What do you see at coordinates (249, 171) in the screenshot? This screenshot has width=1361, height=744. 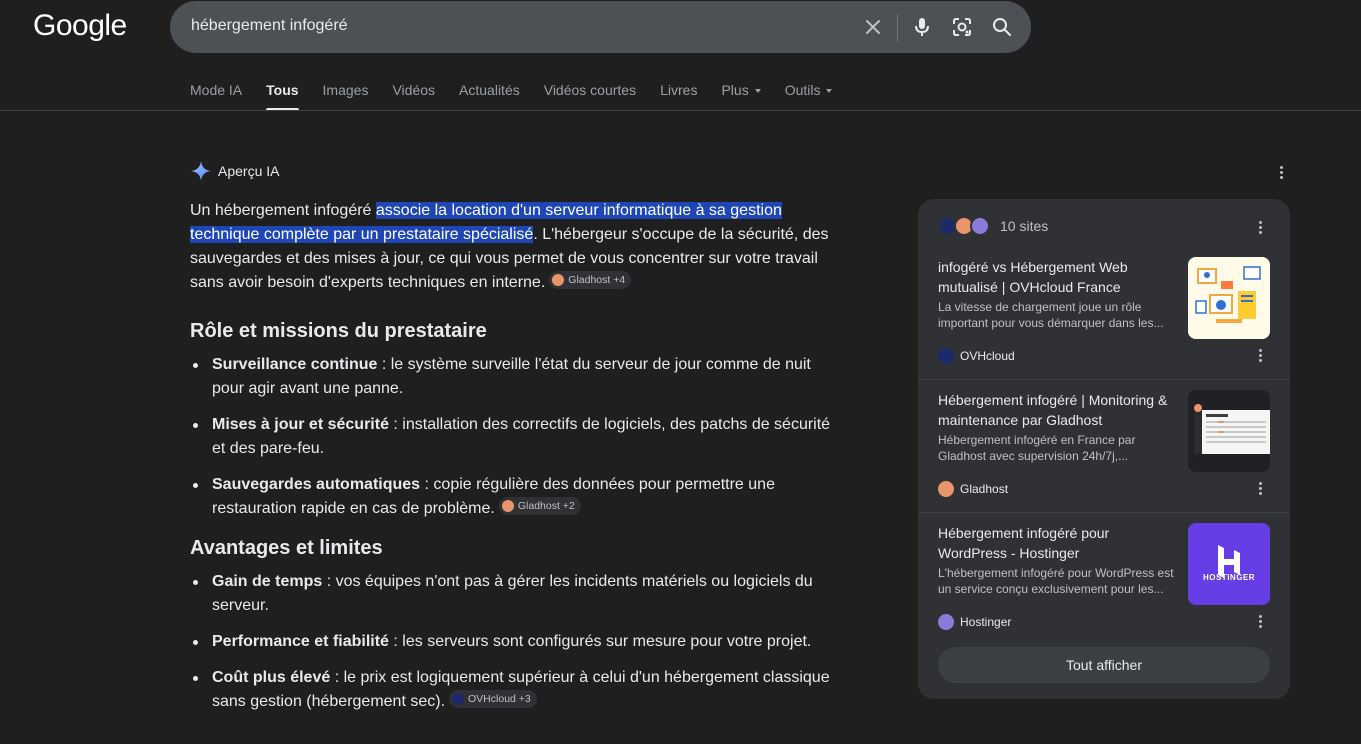 I see `ai-overview-title: Aperçu IA` at bounding box center [249, 171].